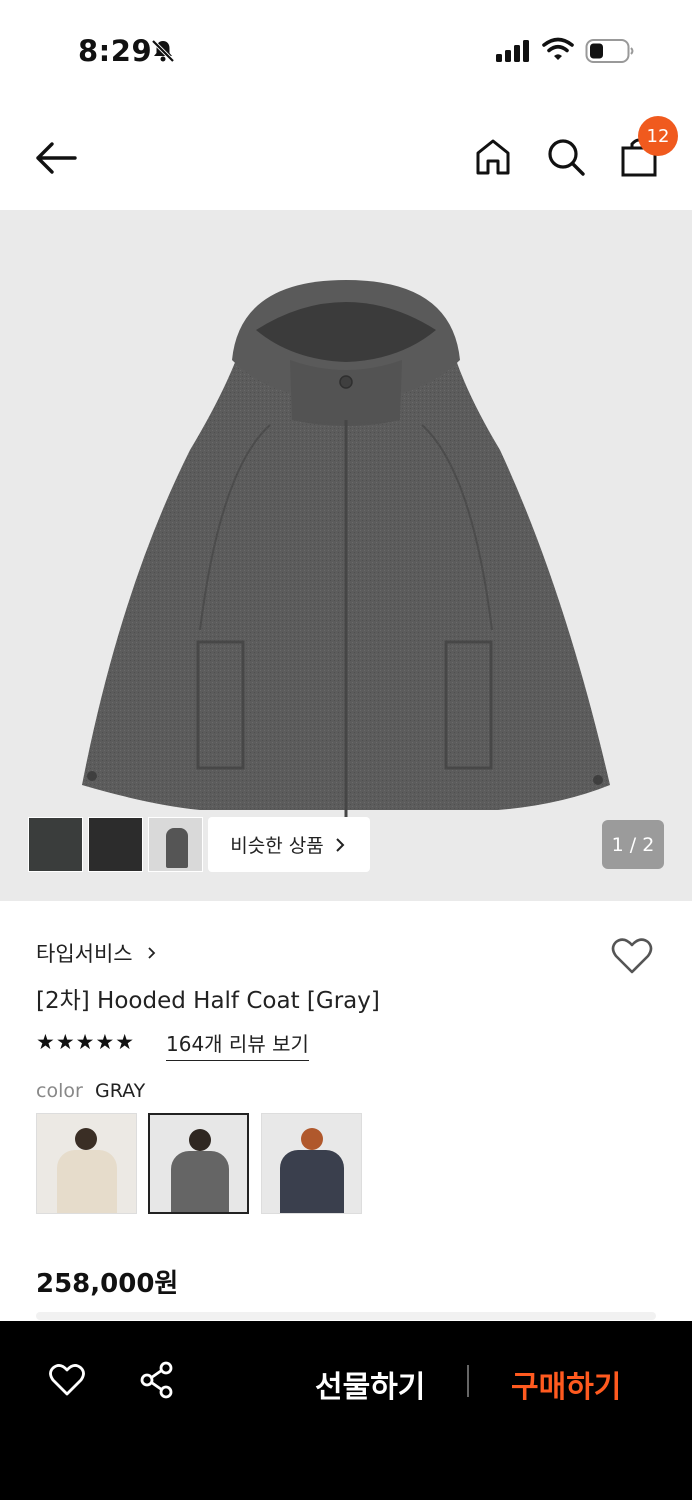  Describe the element at coordinates (512, 51) in the screenshot. I see `signal-icon` at that location.